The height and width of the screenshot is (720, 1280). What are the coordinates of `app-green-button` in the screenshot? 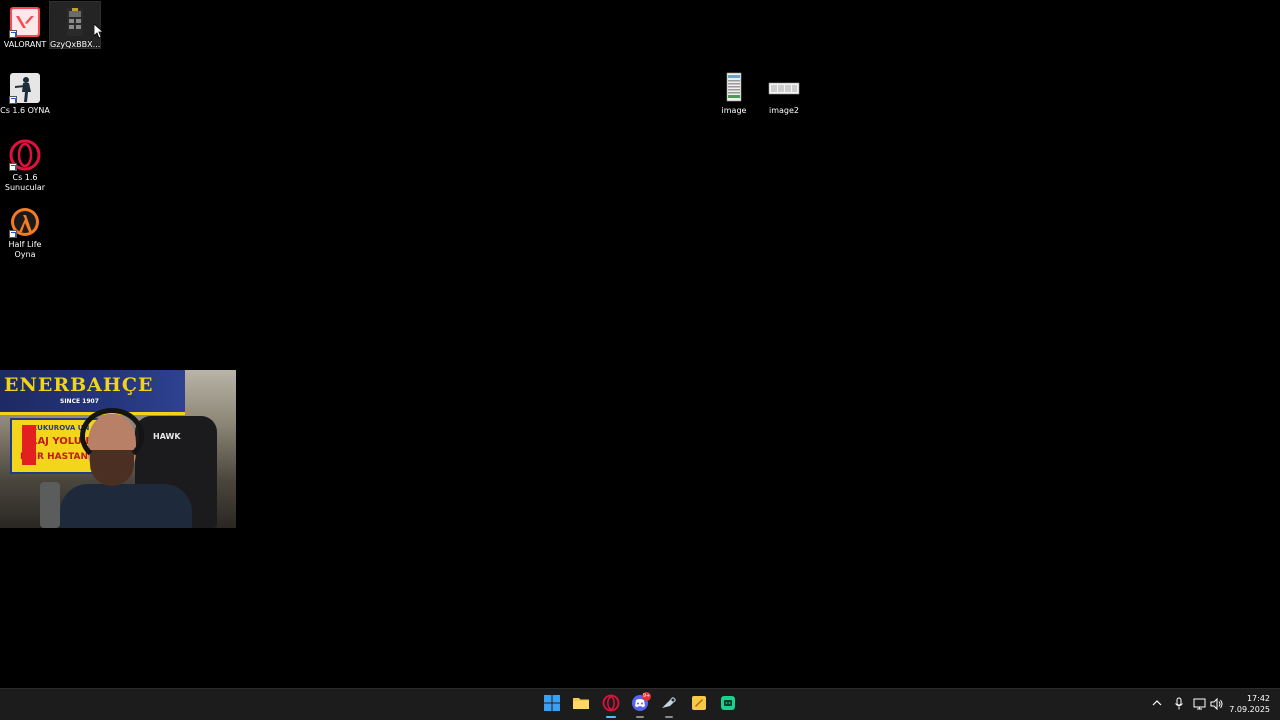 It's located at (728, 705).